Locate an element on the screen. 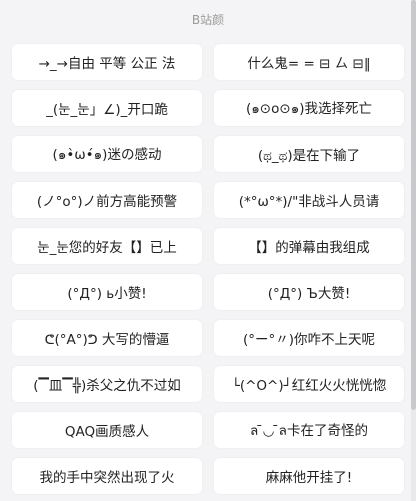 This screenshot has width=416, height=501. emoticon-item: (°Д°) ь小赞! is located at coordinates (107, 292).